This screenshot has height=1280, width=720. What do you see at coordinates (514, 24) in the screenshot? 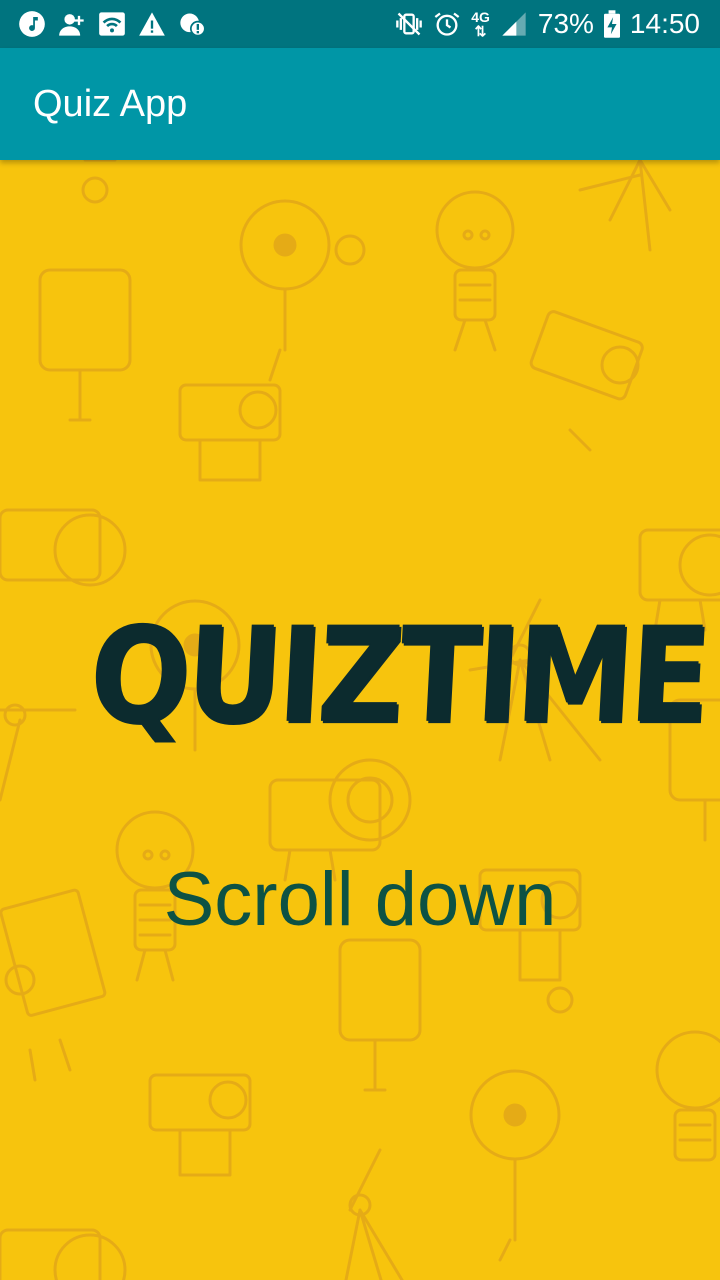
I see `signal-icon` at bounding box center [514, 24].